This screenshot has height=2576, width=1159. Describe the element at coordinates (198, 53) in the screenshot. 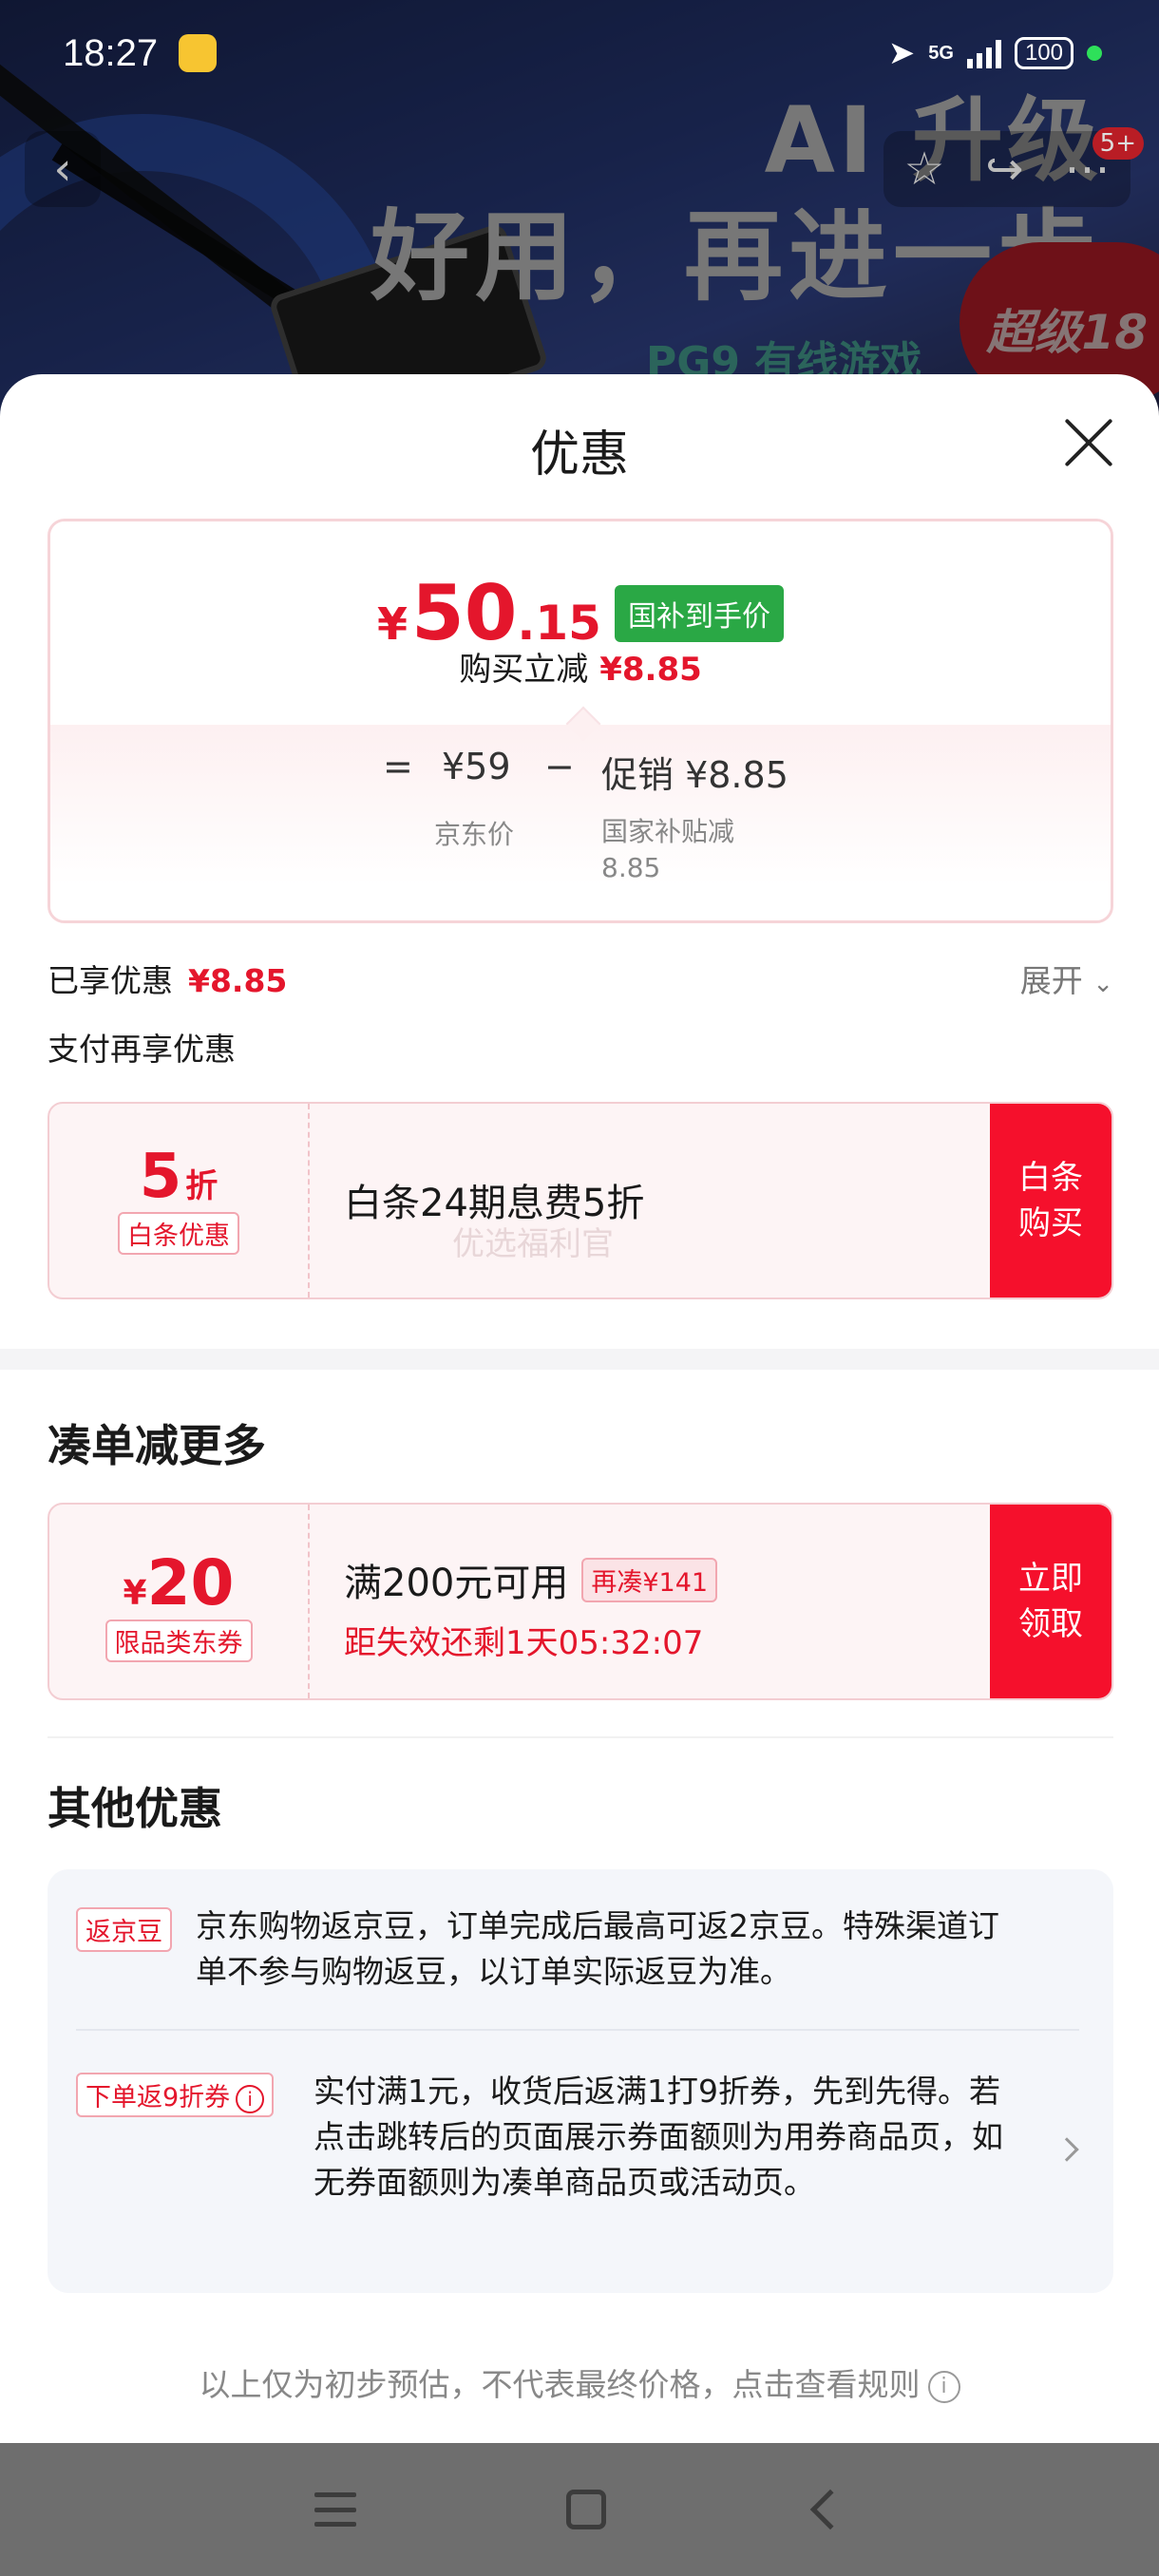

I see `app-notification-icon` at that location.